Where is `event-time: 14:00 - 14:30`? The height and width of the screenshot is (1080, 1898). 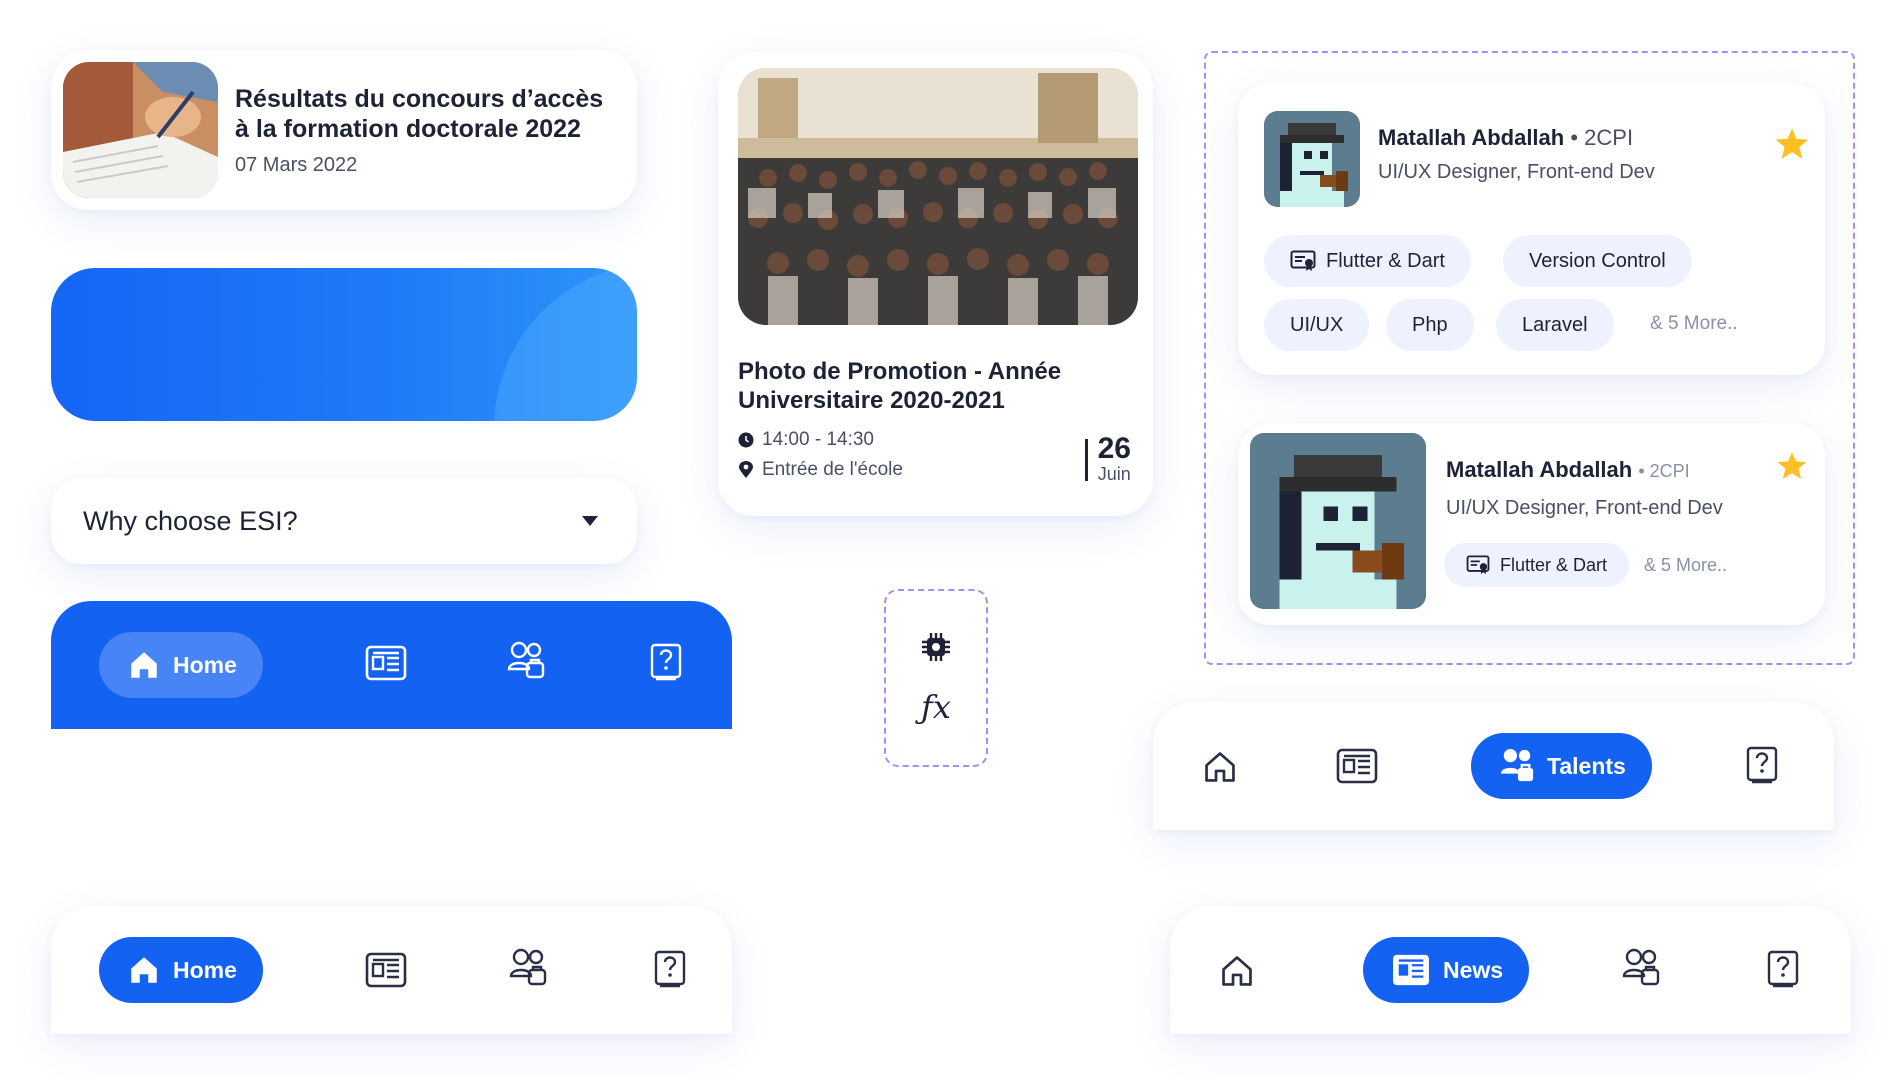
event-time: 14:00 - 14:30 is located at coordinates (818, 439).